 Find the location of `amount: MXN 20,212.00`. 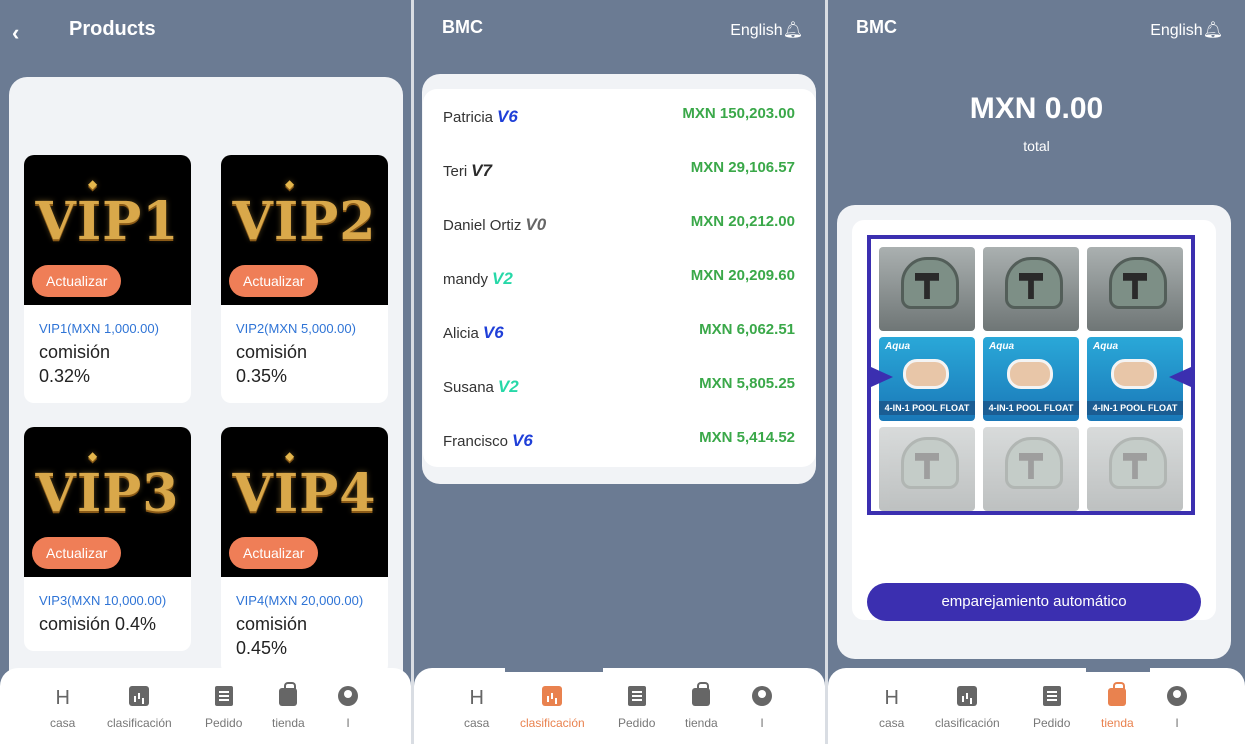

amount: MXN 20,212.00 is located at coordinates (742, 221).